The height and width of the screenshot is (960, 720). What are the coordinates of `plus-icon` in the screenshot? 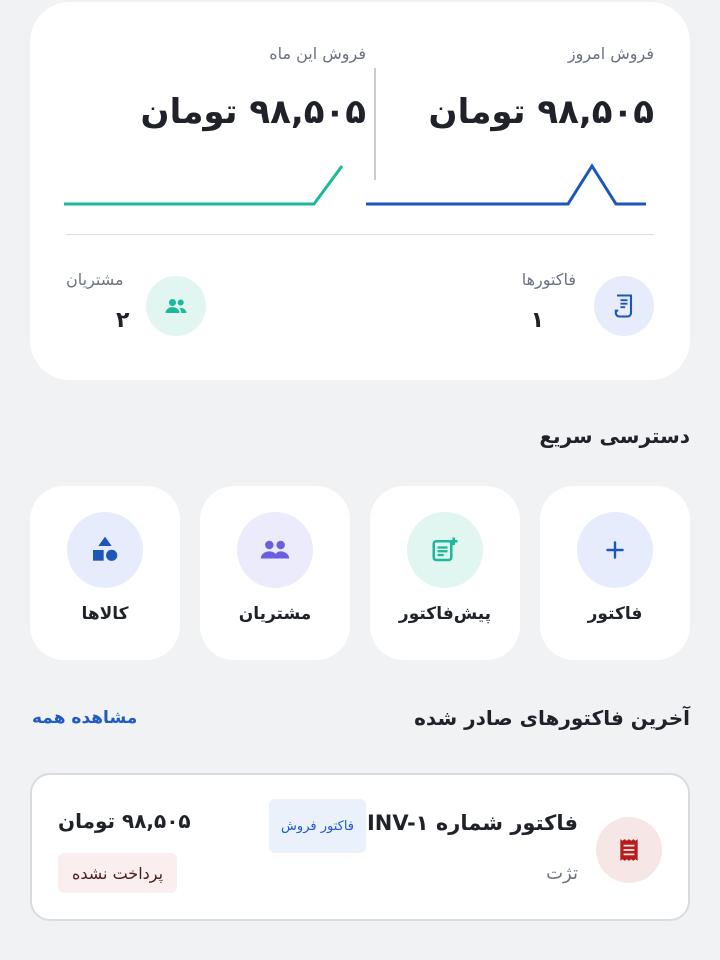 It's located at (615, 550).